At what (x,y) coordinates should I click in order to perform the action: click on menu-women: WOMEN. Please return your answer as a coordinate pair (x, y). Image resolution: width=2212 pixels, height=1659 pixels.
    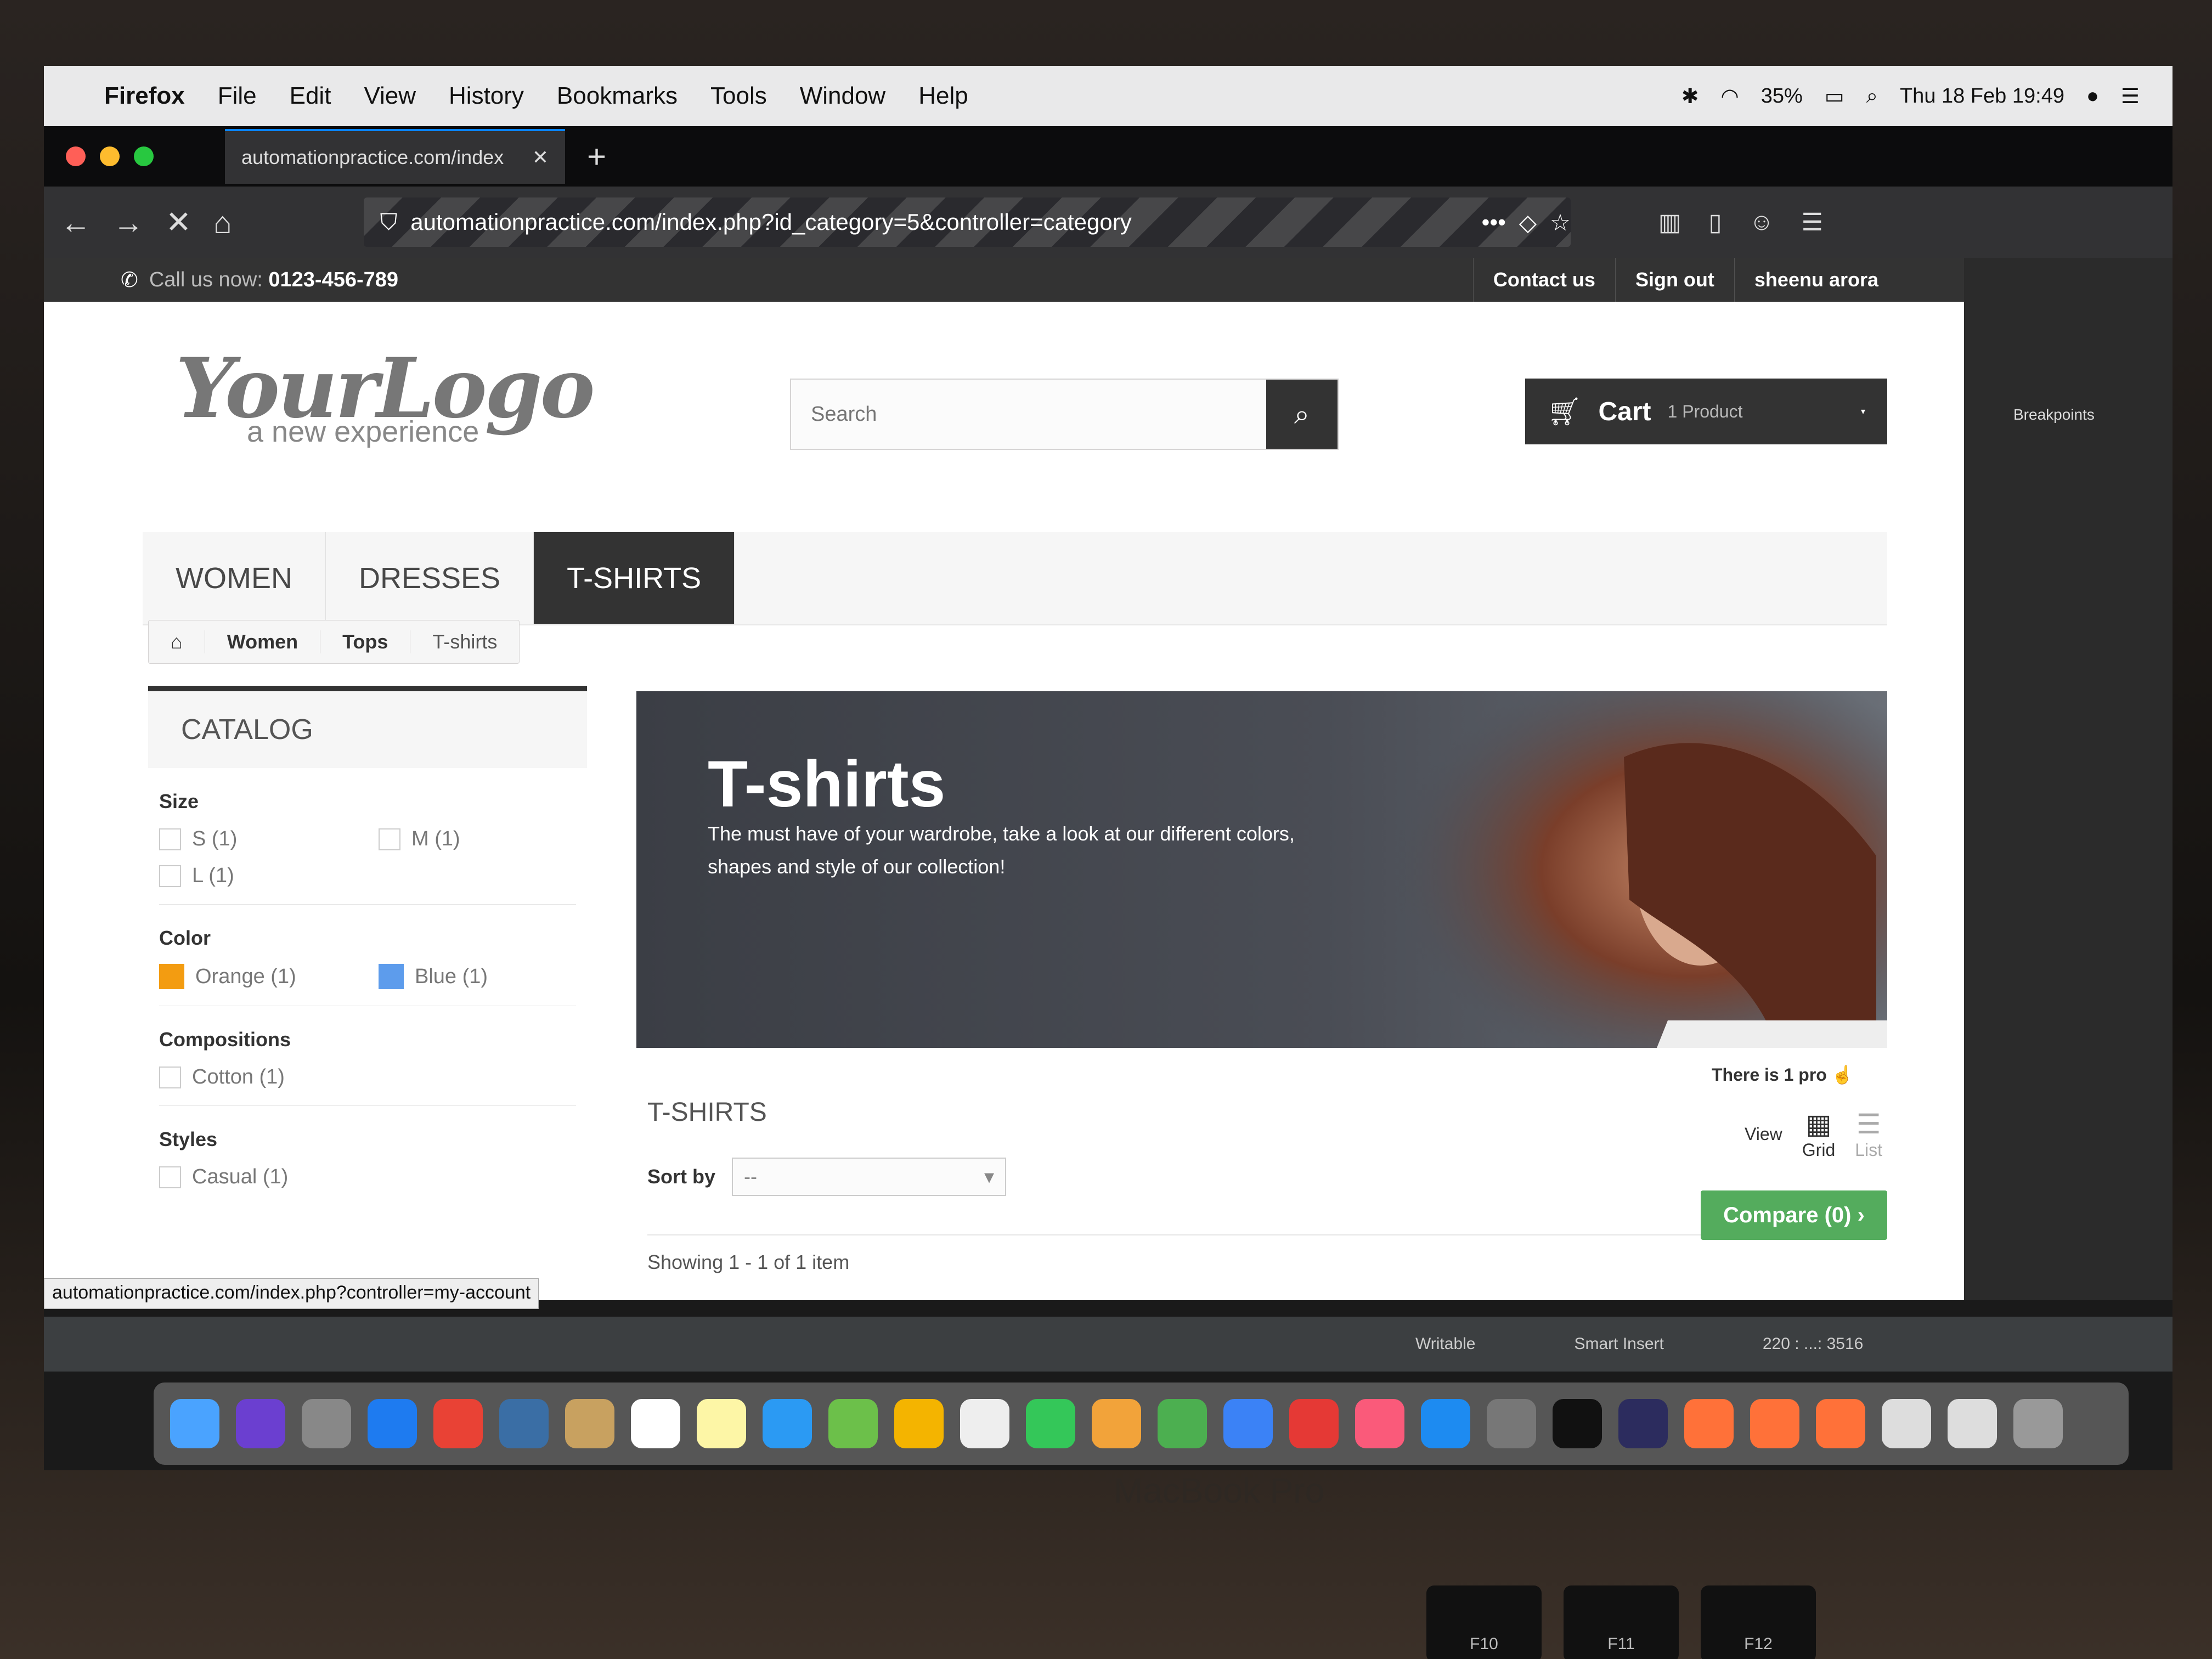
    Looking at the image, I should click on (235, 578).